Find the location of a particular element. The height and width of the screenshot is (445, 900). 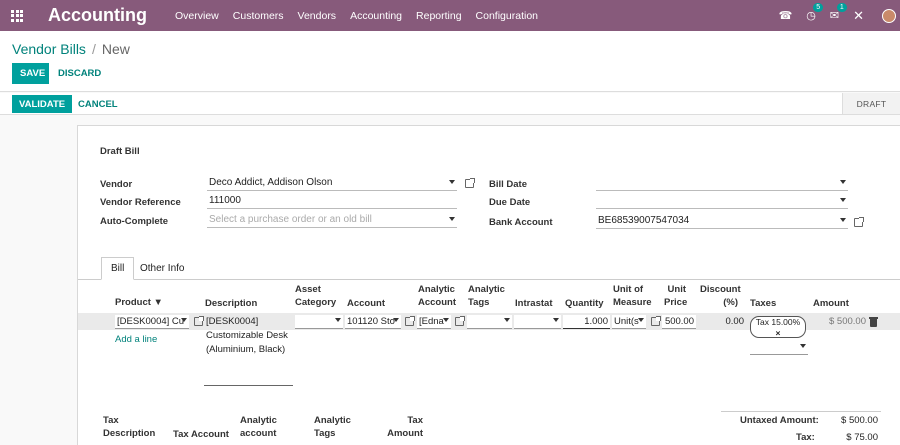

col-account: Account is located at coordinates (366, 303).